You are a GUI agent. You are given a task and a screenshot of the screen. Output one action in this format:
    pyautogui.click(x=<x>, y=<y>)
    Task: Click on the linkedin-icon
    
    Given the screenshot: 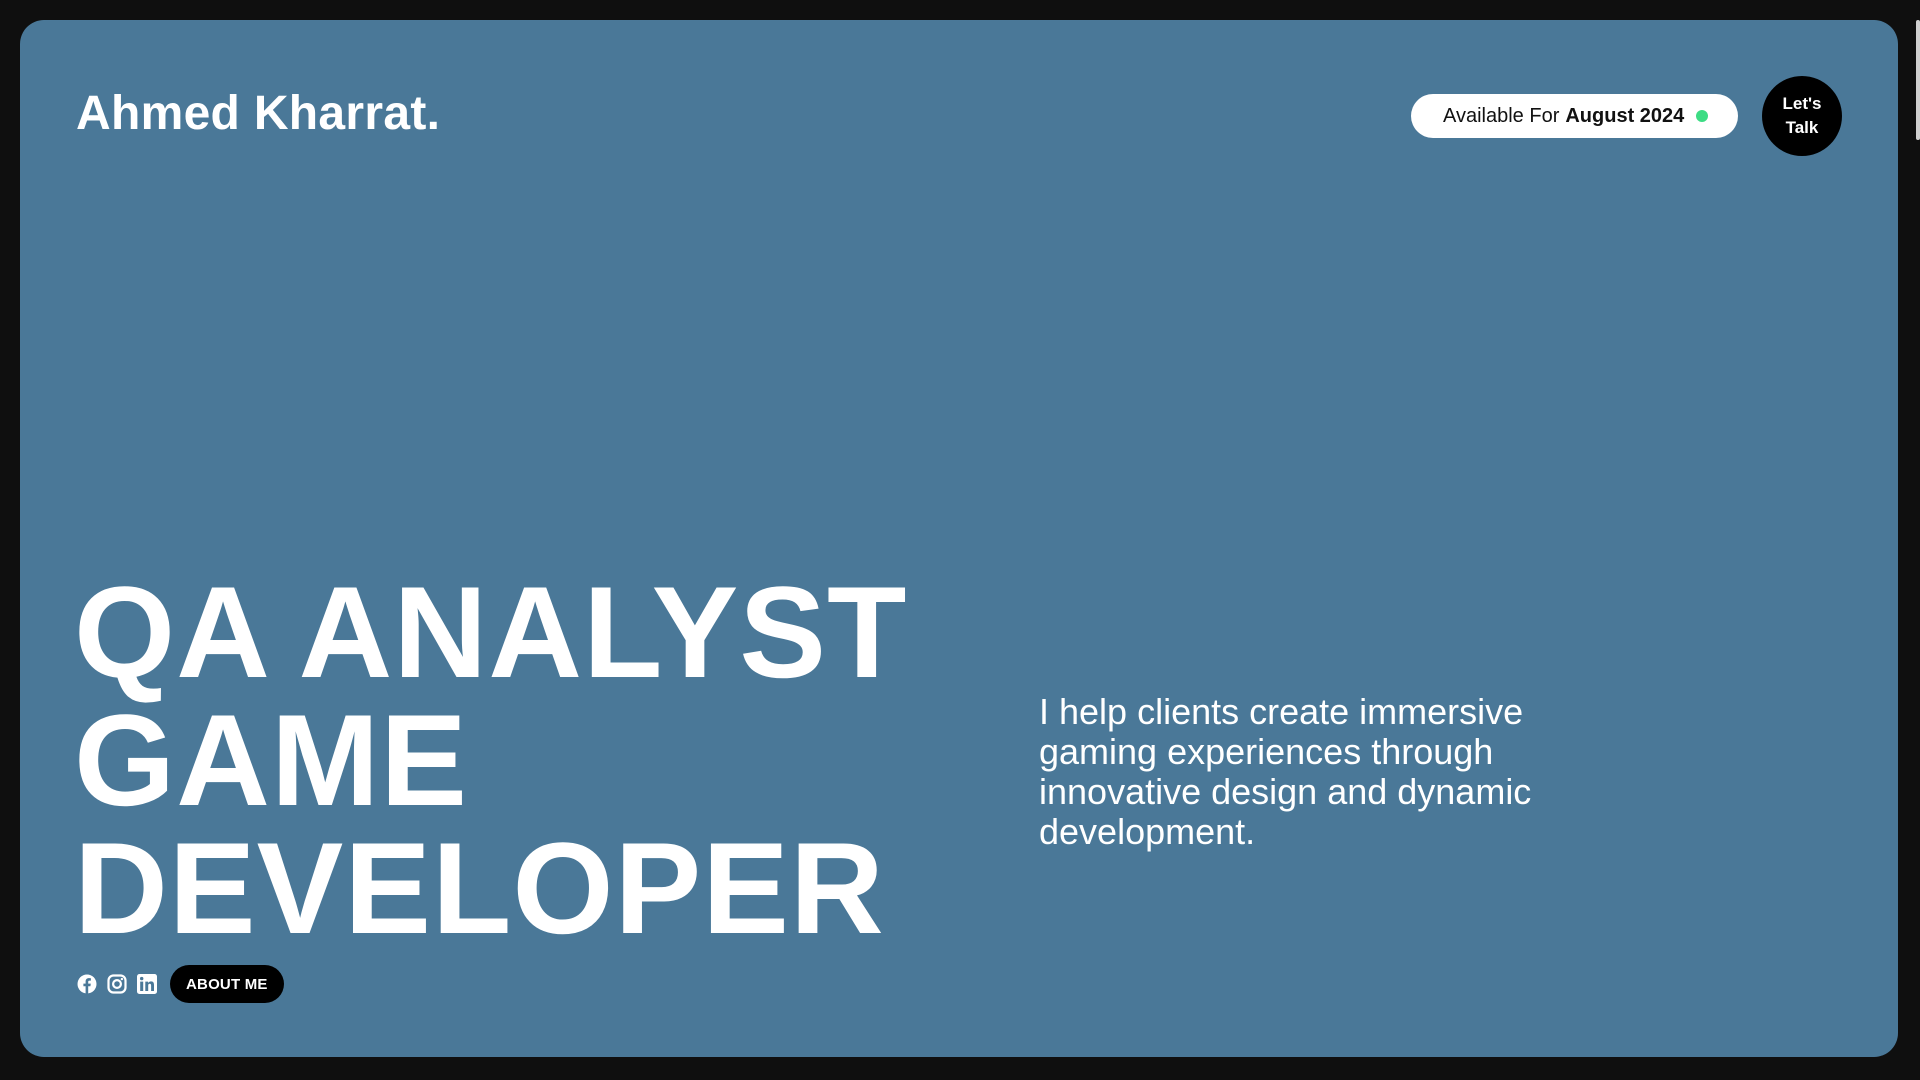 What is the action you would take?
    pyautogui.click(x=147, y=984)
    